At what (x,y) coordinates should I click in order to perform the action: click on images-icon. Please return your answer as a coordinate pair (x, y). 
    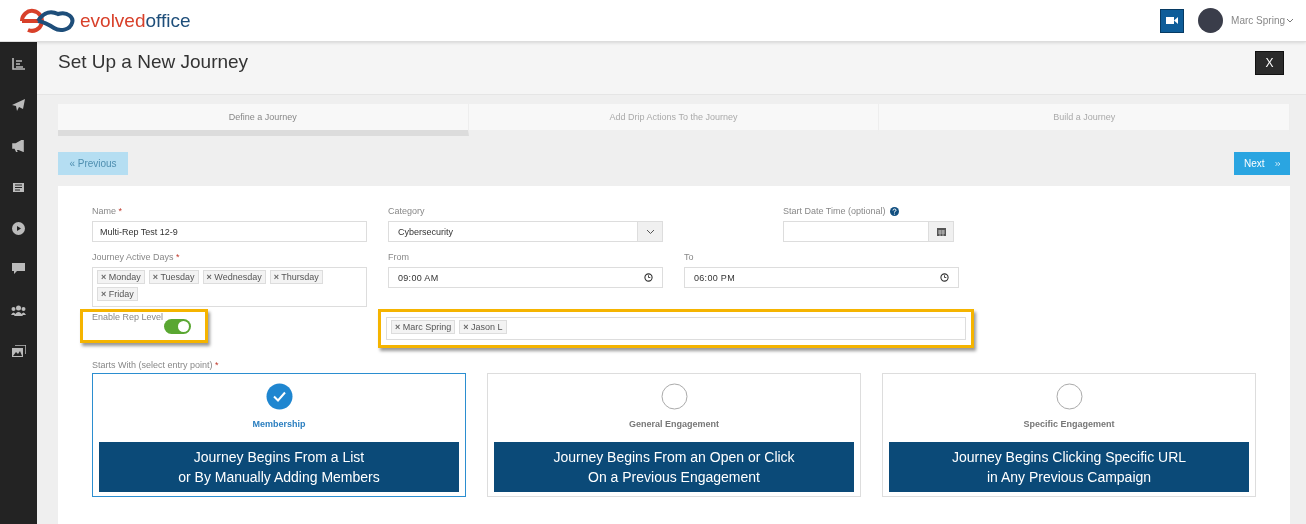
    Looking at the image, I should click on (18, 351).